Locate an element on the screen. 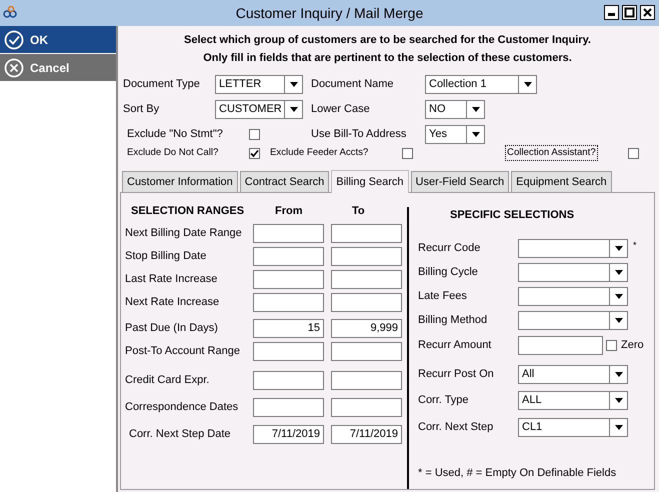 This screenshot has height=492, width=659. dropdown-field: LETTER is located at coordinates (259, 84).